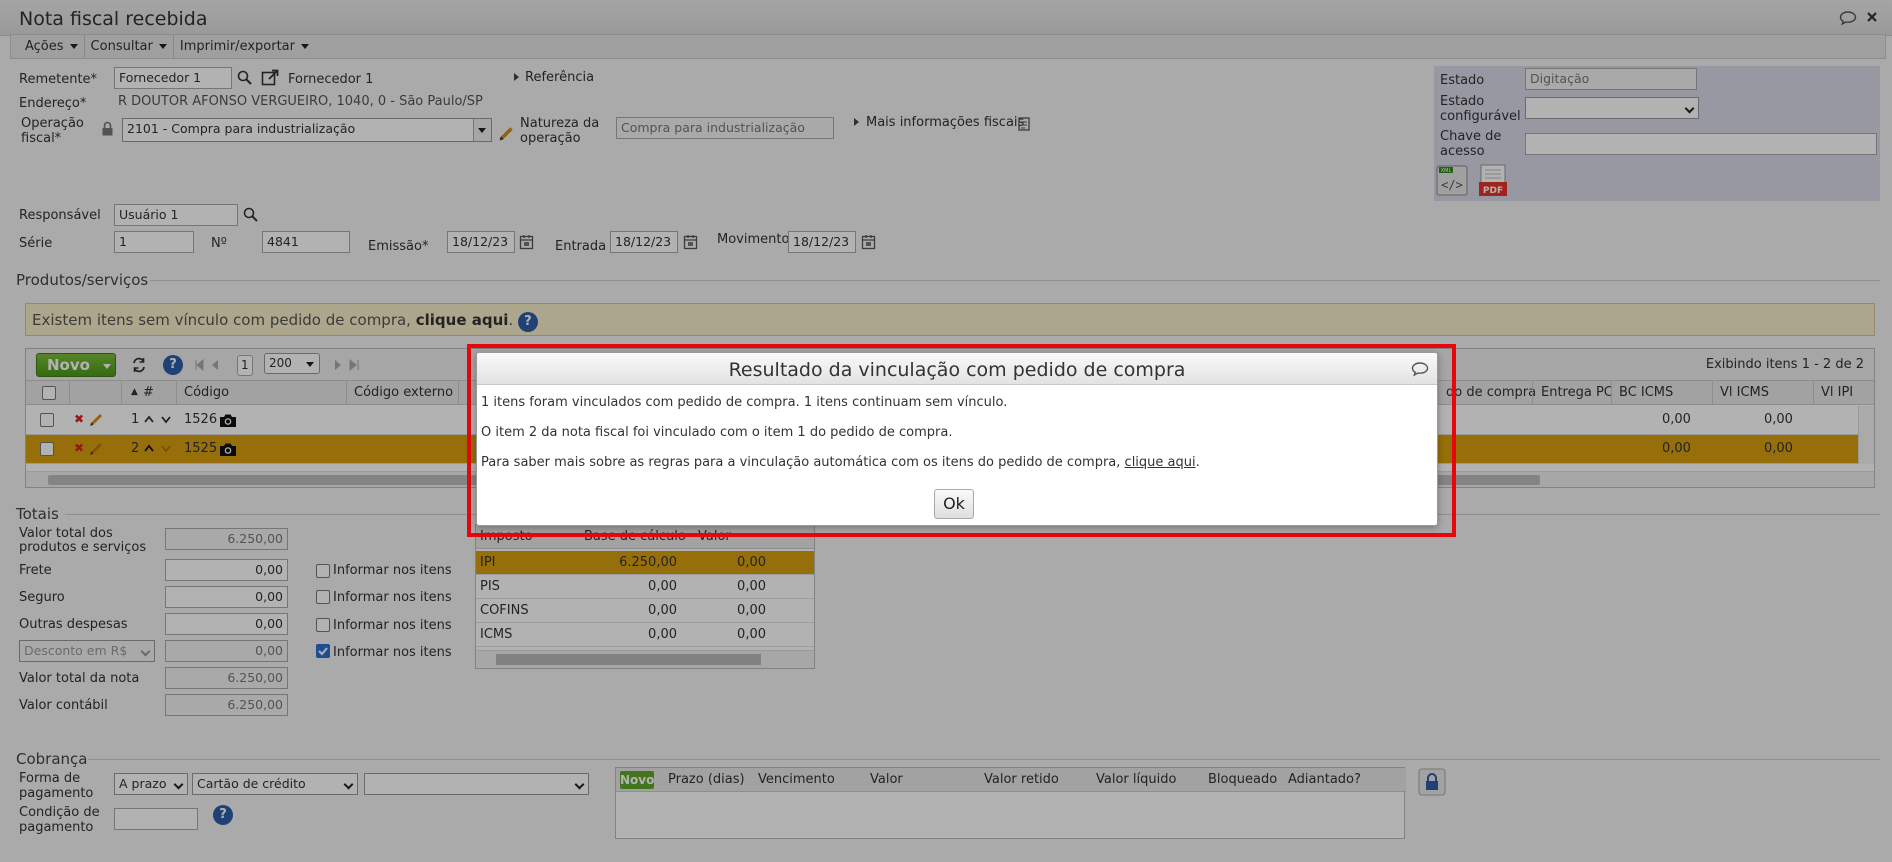 Image resolution: width=1892 pixels, height=862 pixels. What do you see at coordinates (1160, 462) in the screenshot?
I see `dialog-help-link: clique aqui` at bounding box center [1160, 462].